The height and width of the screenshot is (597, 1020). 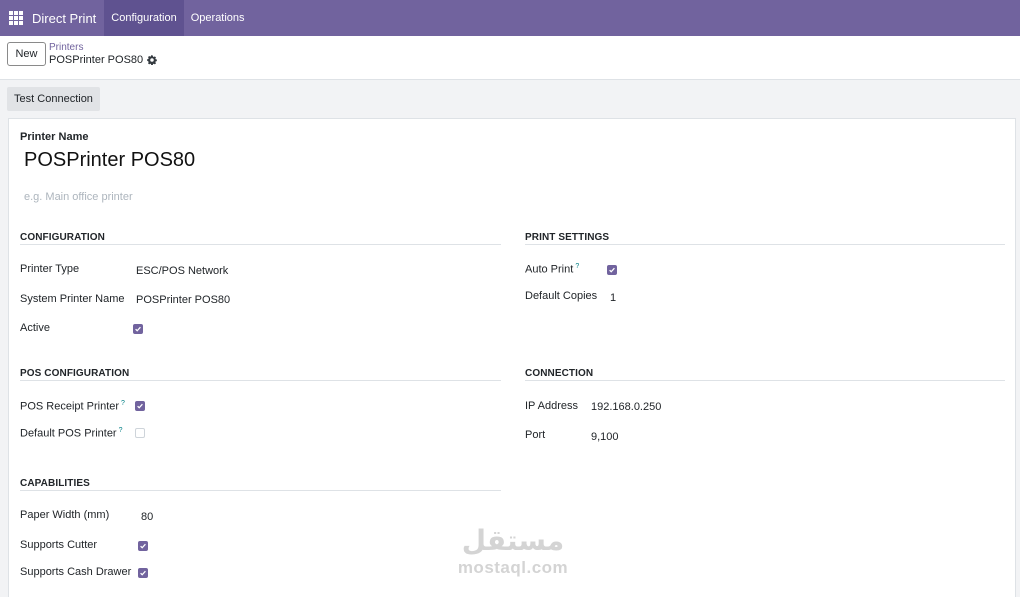 What do you see at coordinates (109, 160) in the screenshot?
I see `printer-name-field: POSPrinter POS80` at bounding box center [109, 160].